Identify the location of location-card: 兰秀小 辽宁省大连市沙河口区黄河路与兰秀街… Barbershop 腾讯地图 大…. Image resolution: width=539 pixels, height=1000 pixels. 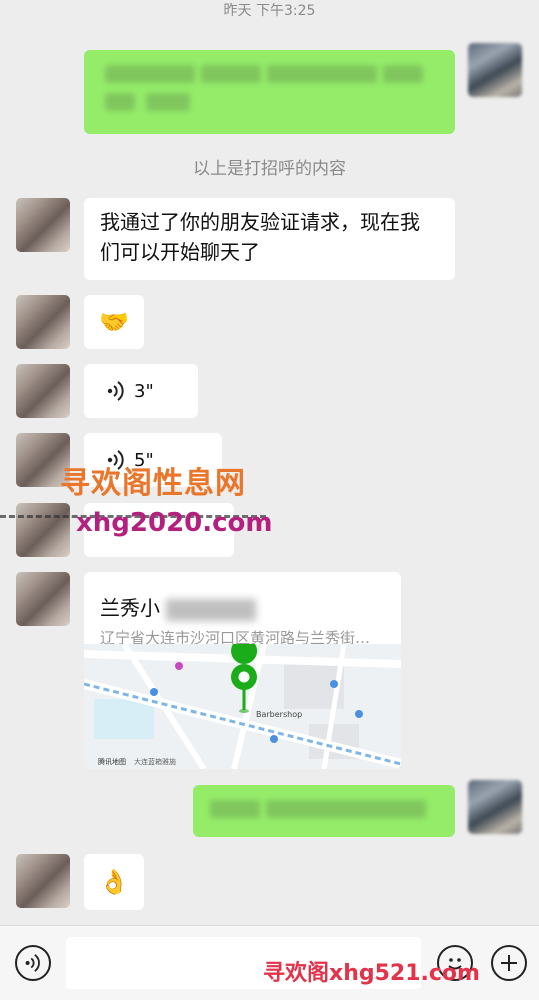
(242, 670).